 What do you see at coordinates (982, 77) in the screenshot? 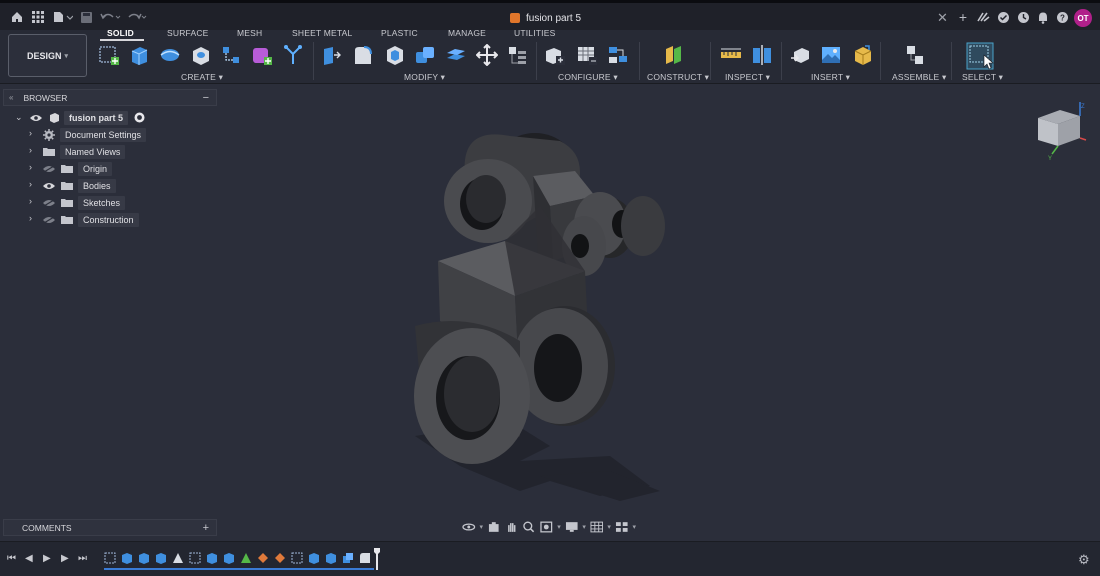
I see `group-select: SELECT ▾` at bounding box center [982, 77].